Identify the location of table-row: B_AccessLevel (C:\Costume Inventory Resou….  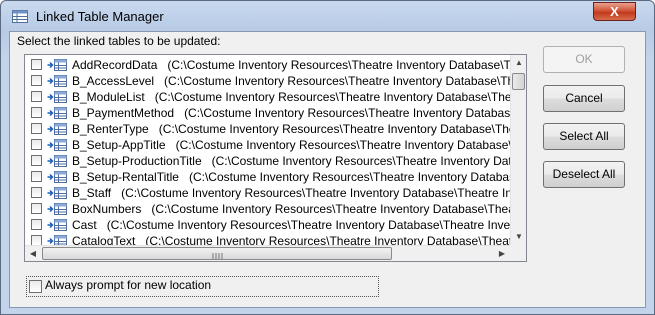
(267, 81).